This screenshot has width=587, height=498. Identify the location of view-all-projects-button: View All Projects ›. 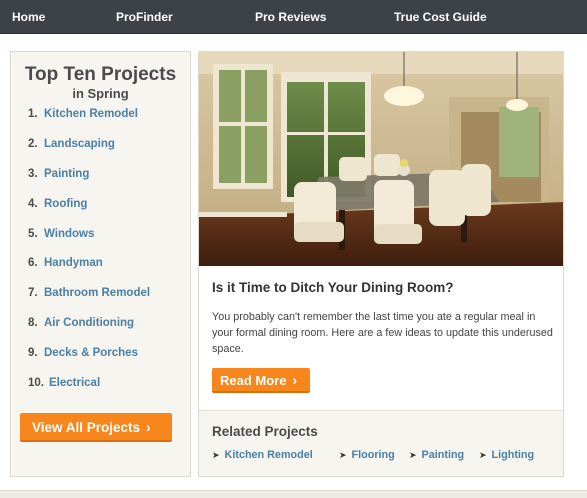
(96, 427).